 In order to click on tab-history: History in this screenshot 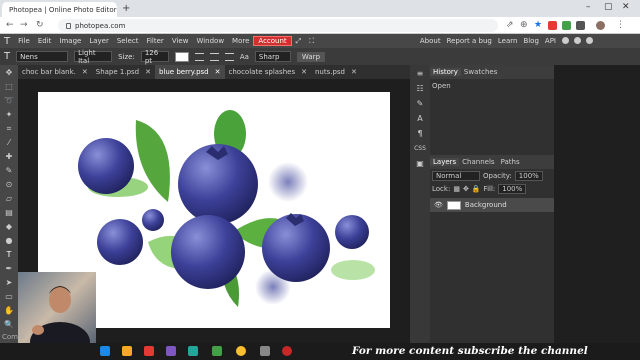, I will do `click(445, 72)`.